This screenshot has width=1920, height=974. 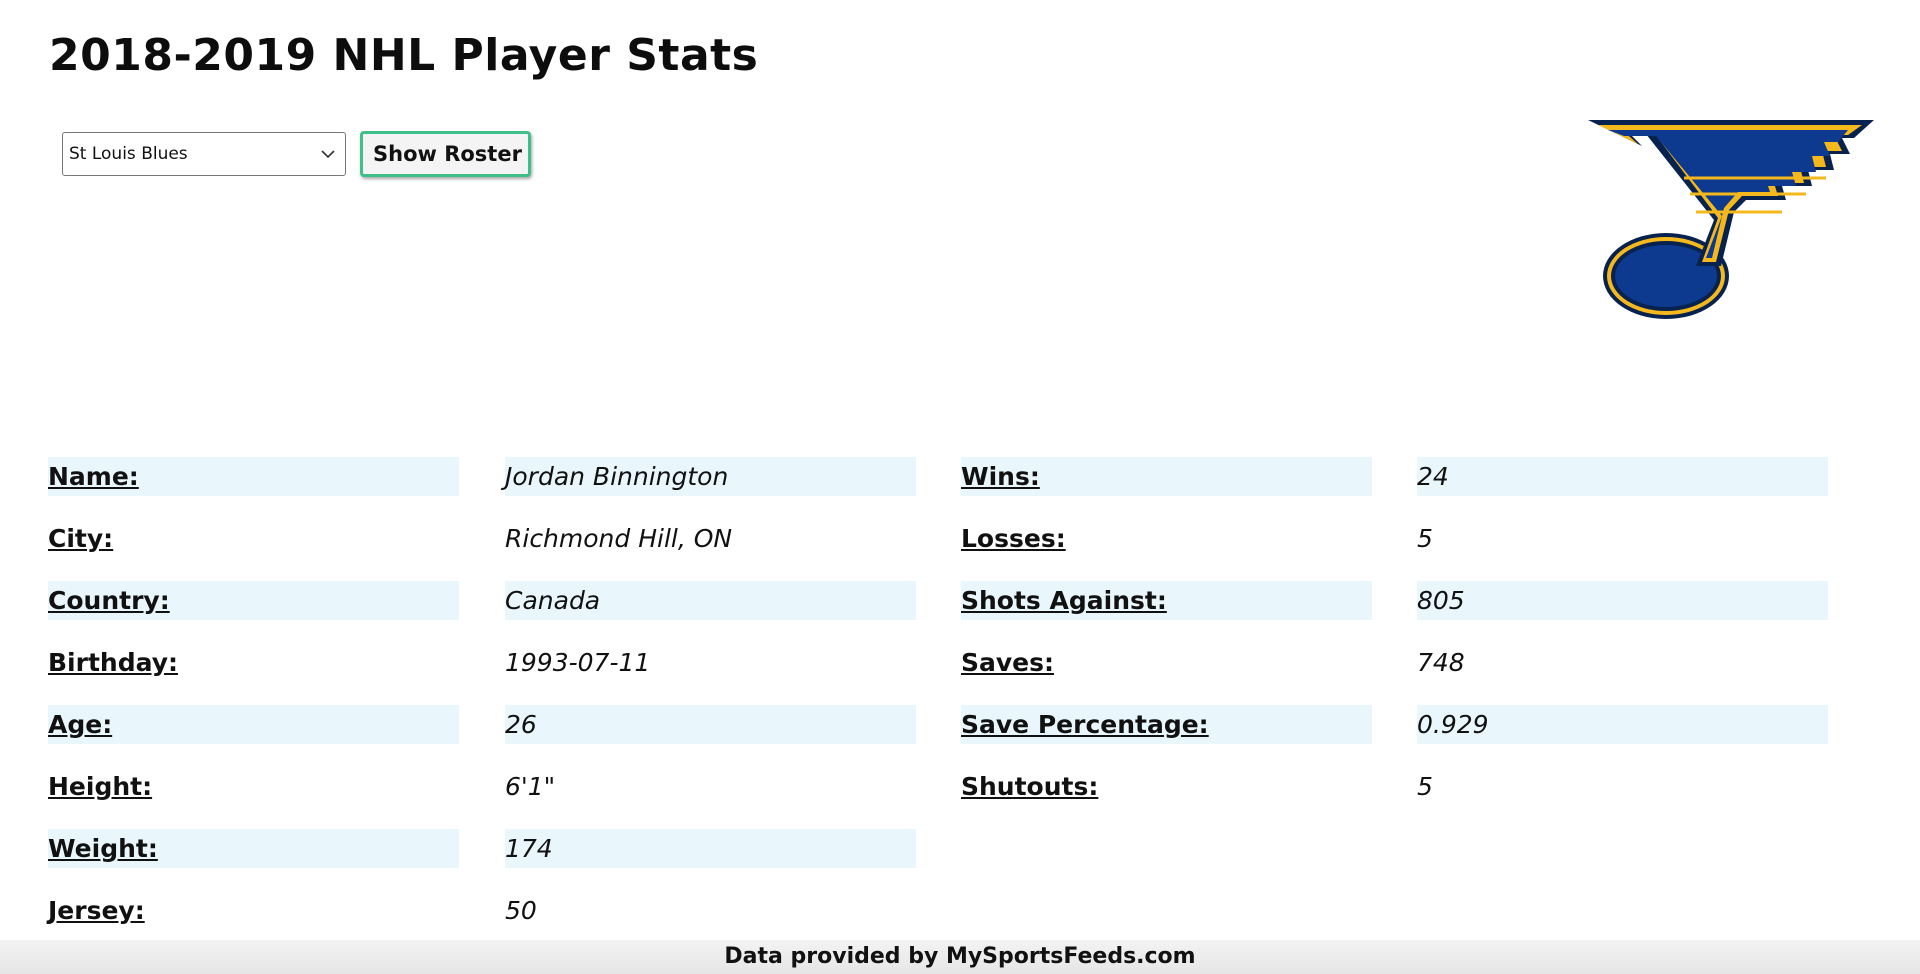 What do you see at coordinates (938, 860) in the screenshot?
I see `stats-row: Weight: 174` at bounding box center [938, 860].